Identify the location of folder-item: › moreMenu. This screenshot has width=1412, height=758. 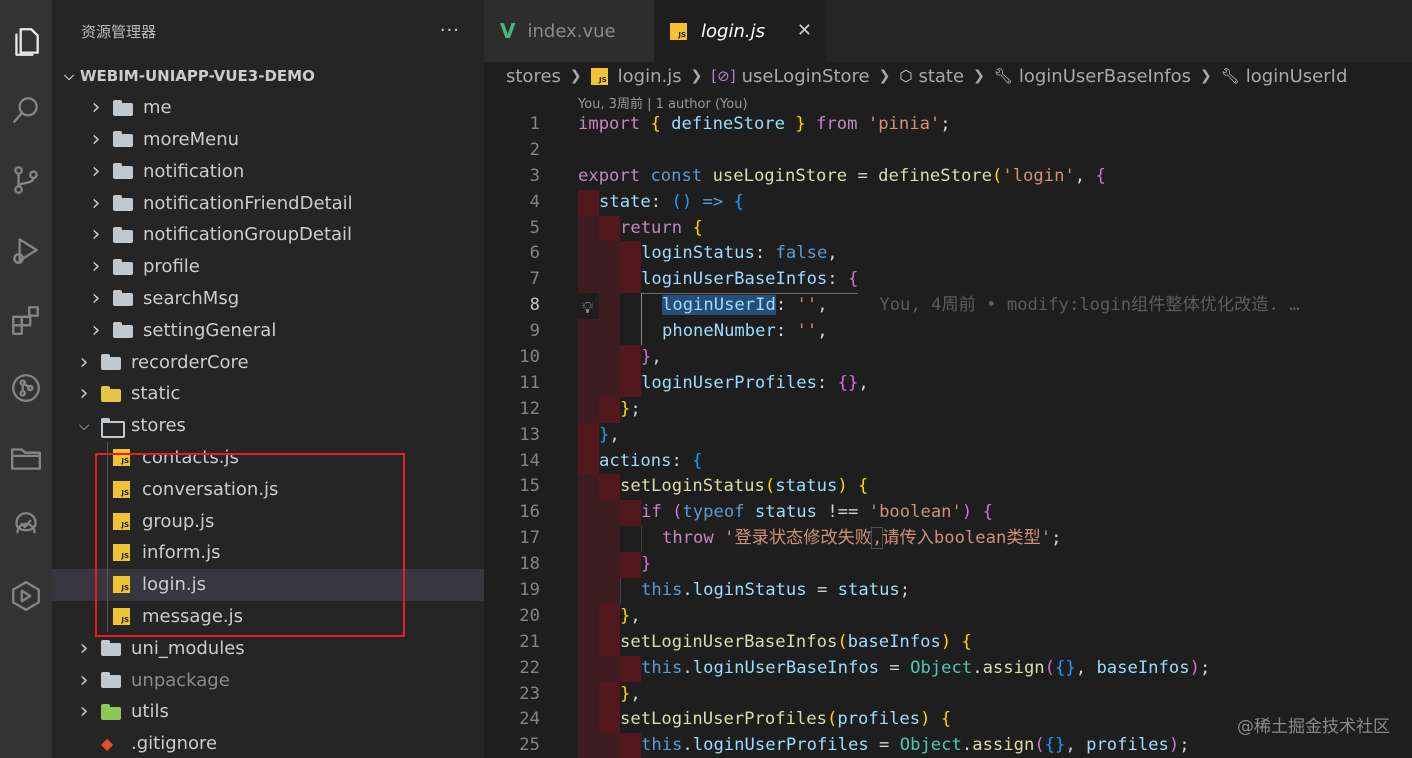
(268, 140).